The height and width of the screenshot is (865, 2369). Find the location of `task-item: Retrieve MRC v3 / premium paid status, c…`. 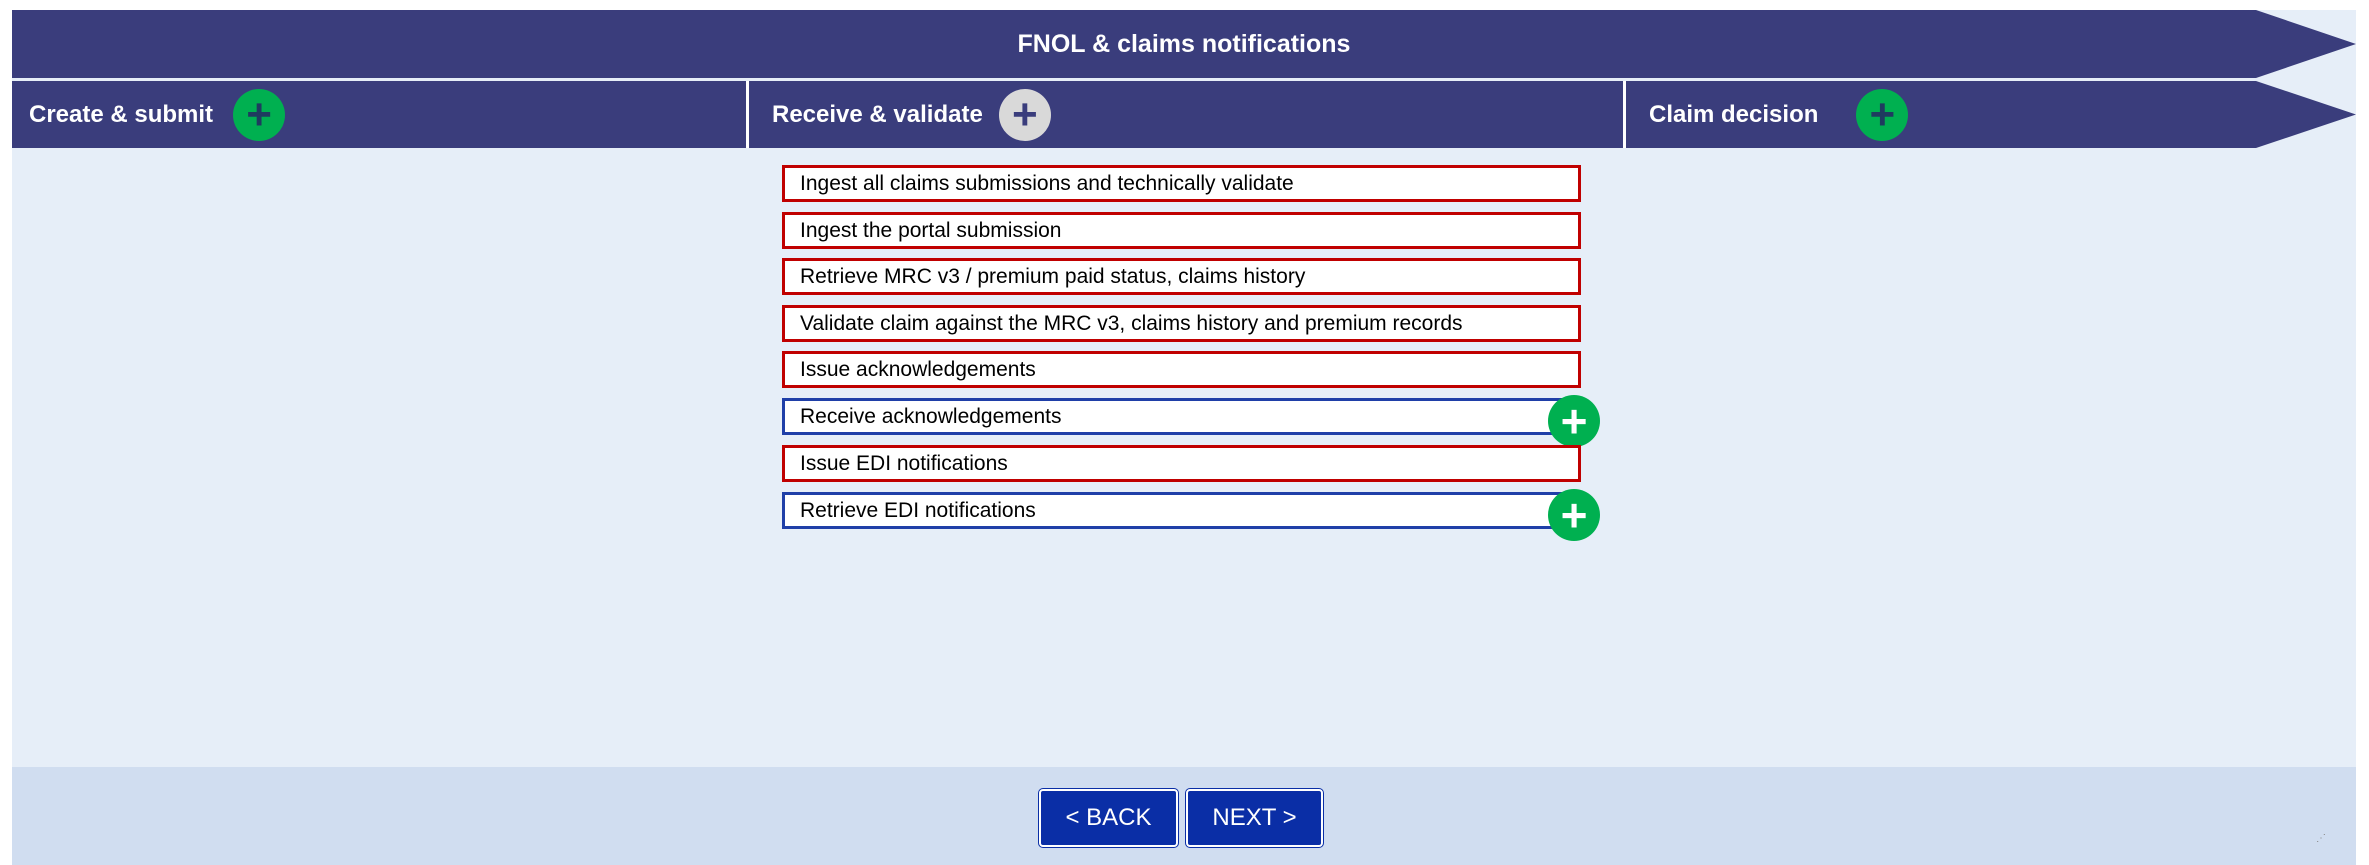

task-item: Retrieve MRC v3 / premium paid status, c… is located at coordinates (1181, 276).